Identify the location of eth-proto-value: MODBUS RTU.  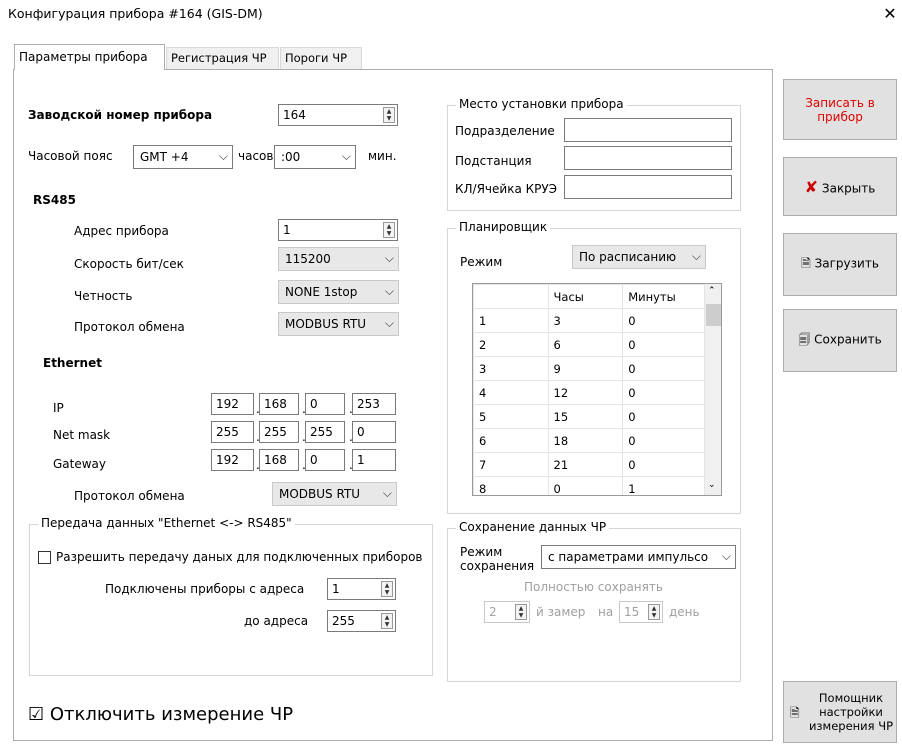
(320, 494).